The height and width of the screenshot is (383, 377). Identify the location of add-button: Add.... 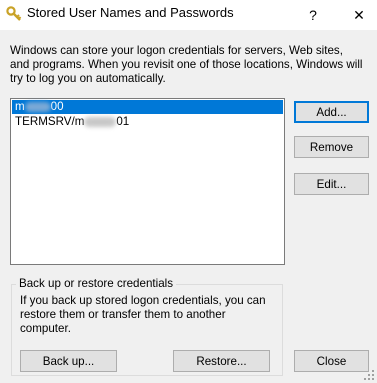
(331, 112).